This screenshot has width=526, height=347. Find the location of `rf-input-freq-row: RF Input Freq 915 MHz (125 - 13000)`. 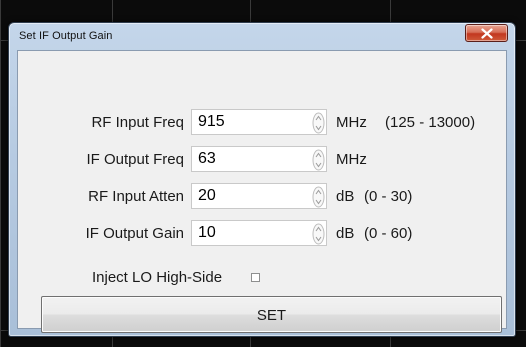

rf-input-freq-row: RF Input Freq 915 MHz (125 - 13000) is located at coordinates (262, 123).